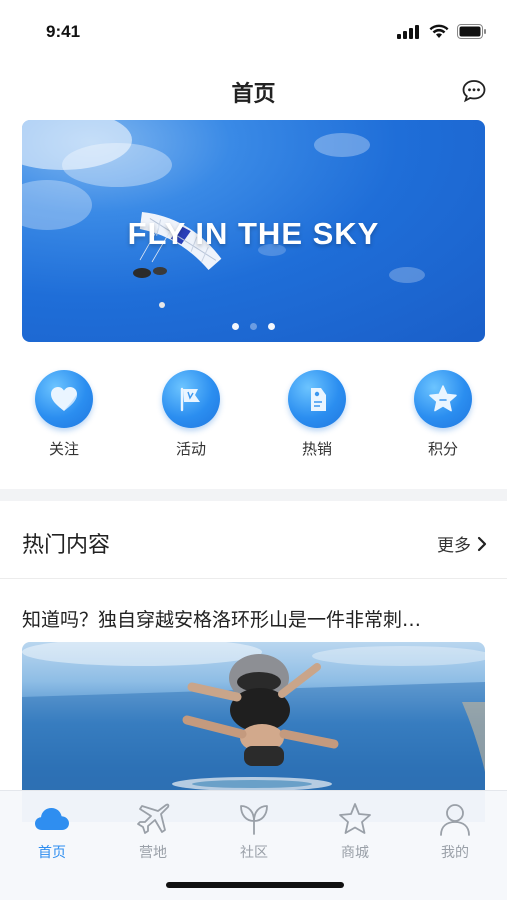 The height and width of the screenshot is (900, 507). I want to click on tab-profile: 我的, so click(455, 830).